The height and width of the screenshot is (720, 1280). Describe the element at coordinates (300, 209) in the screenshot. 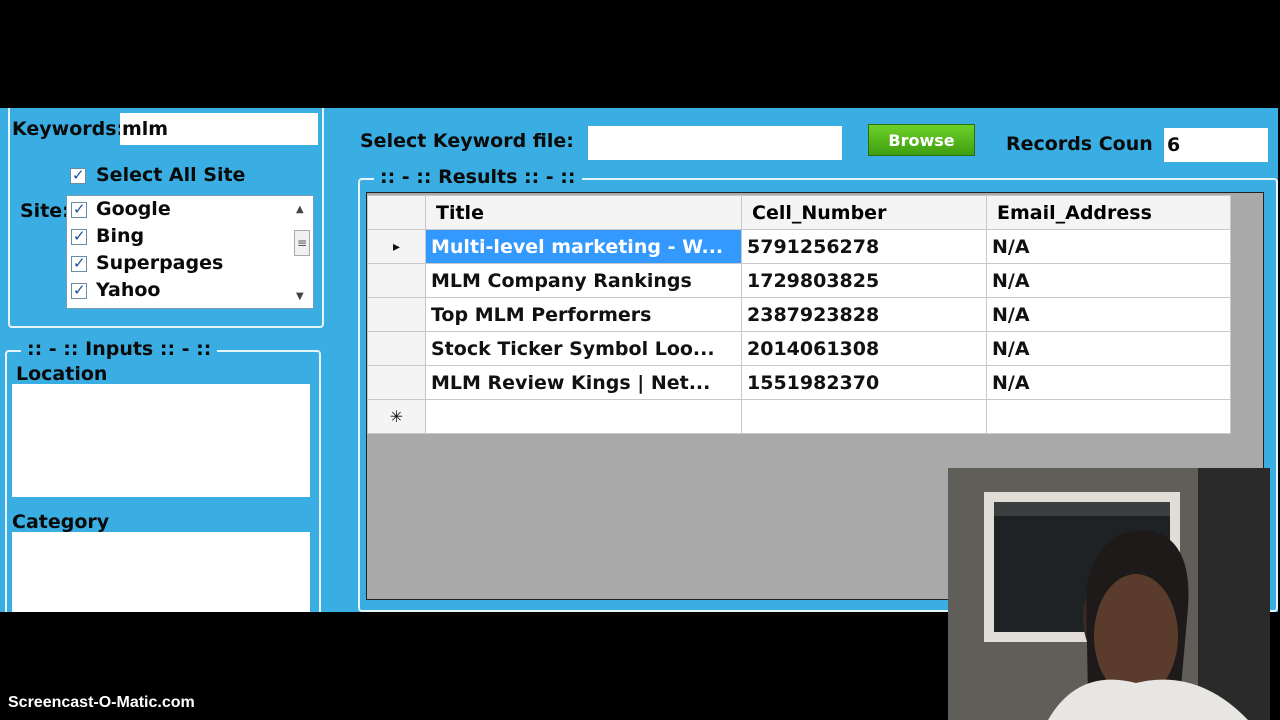

I see `scroll-up-arrow-icon: ▲` at that location.